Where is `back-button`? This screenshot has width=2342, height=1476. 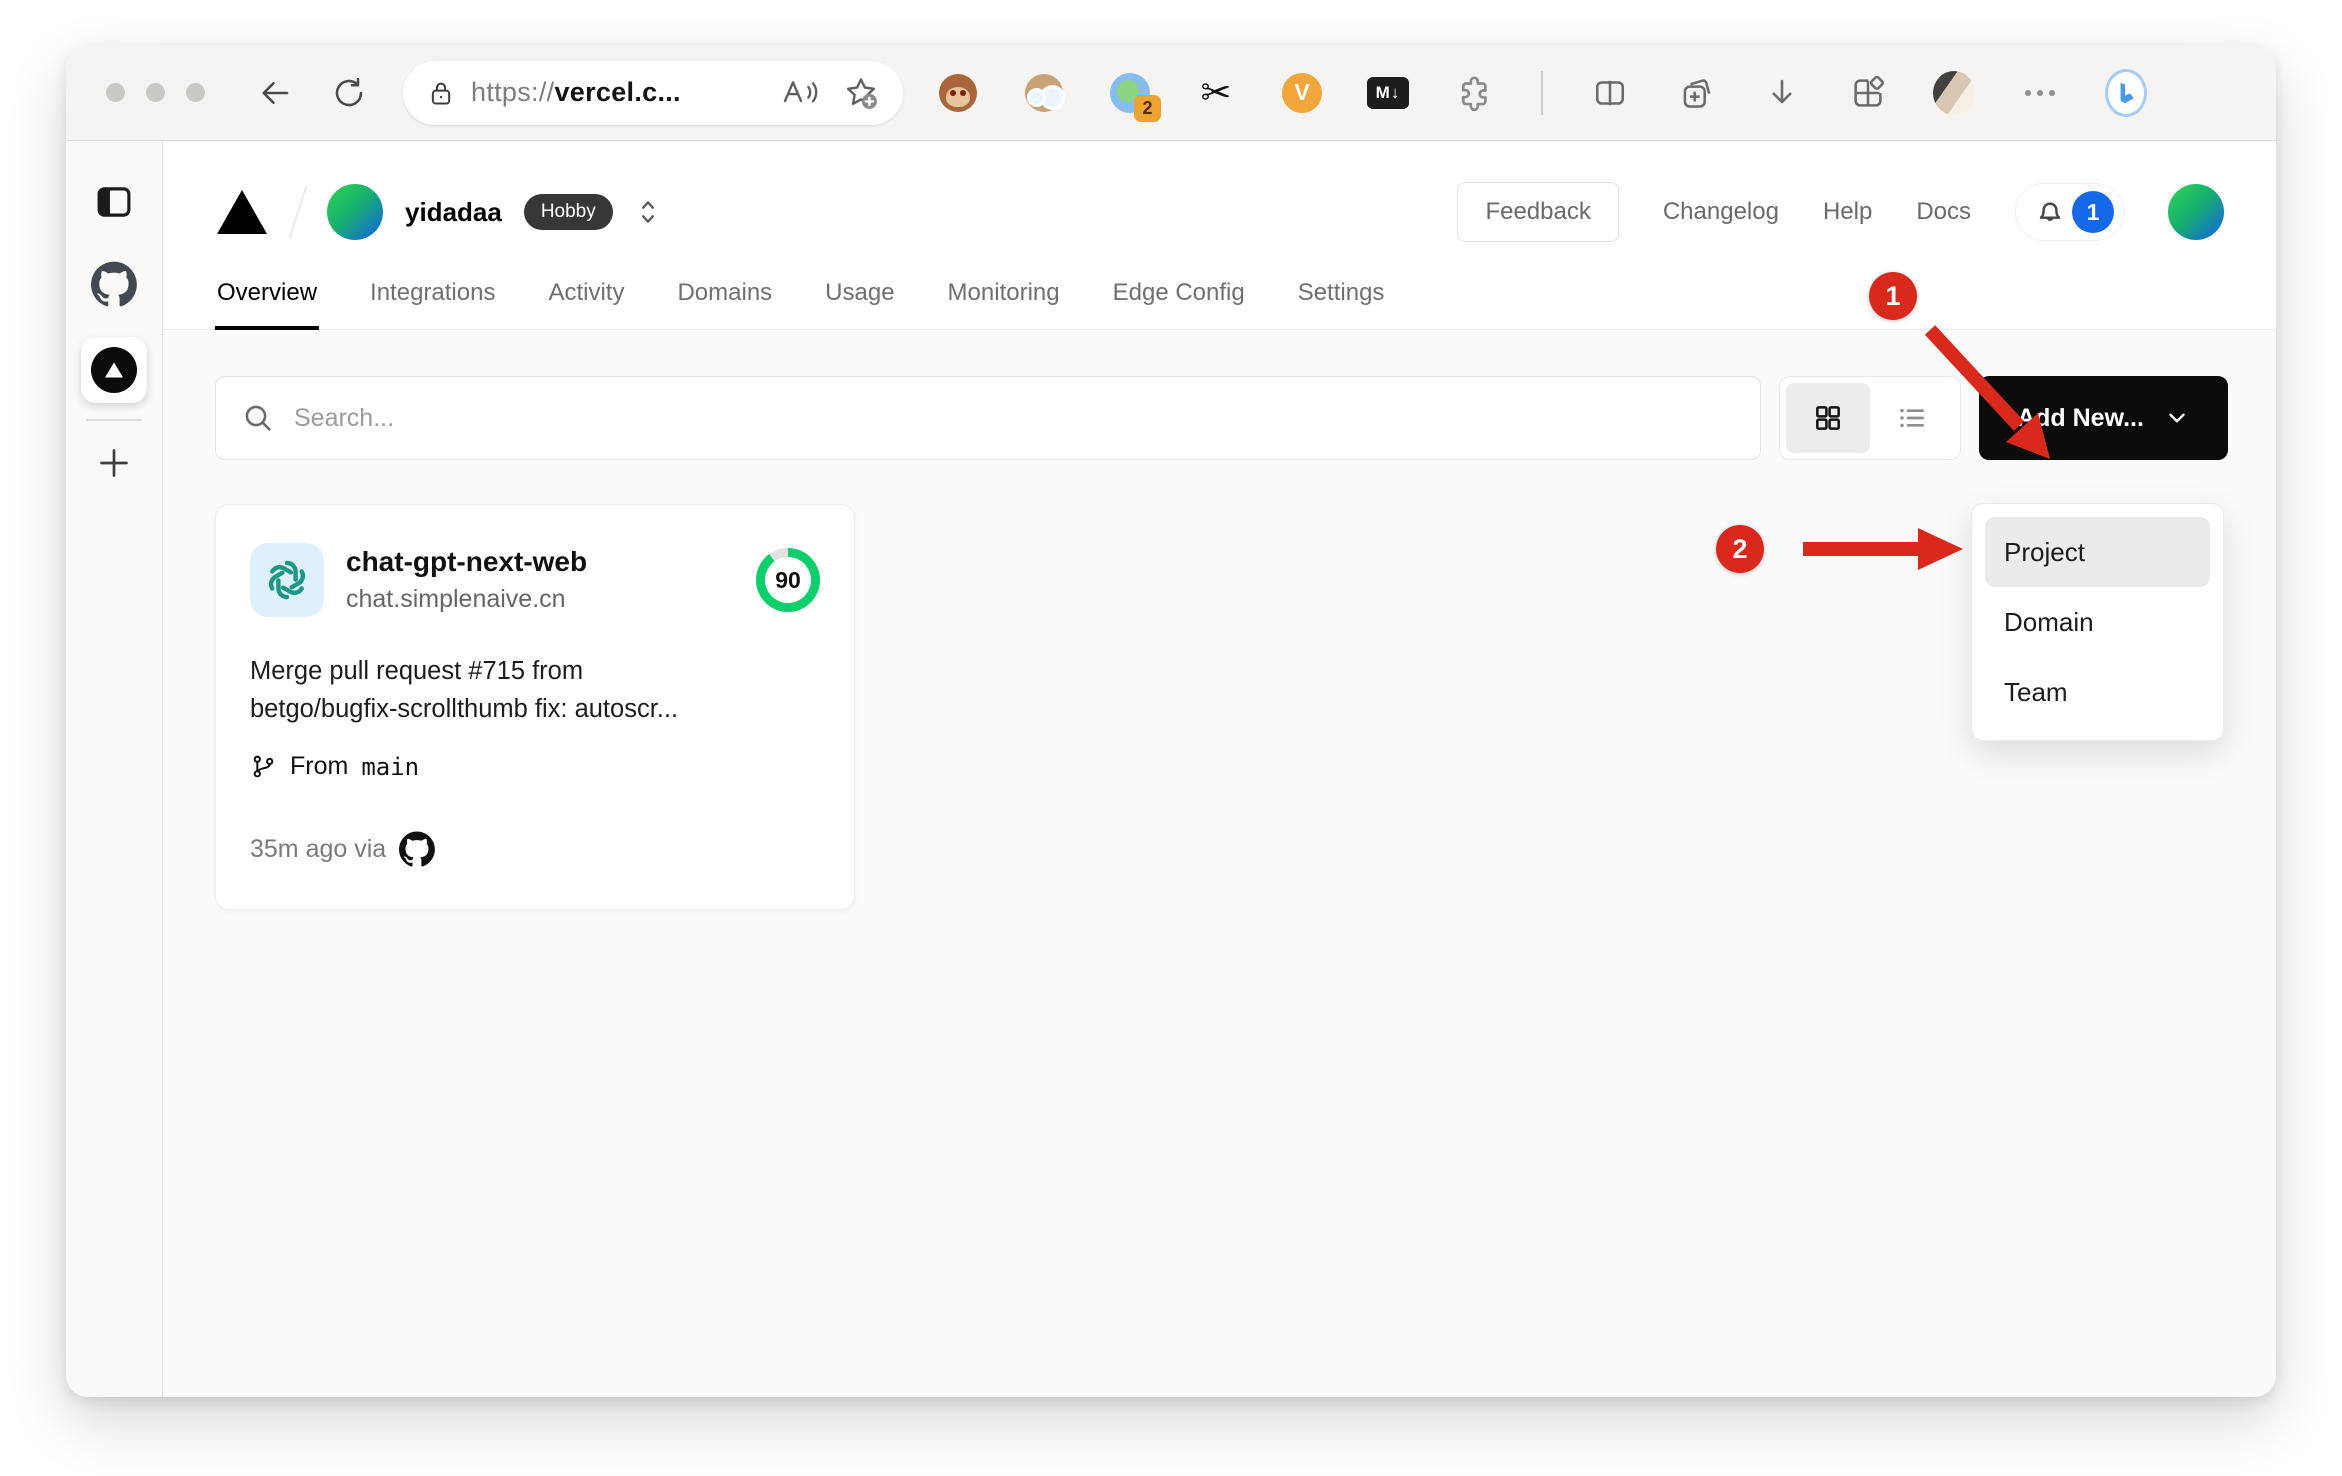 back-button is located at coordinates (275, 93).